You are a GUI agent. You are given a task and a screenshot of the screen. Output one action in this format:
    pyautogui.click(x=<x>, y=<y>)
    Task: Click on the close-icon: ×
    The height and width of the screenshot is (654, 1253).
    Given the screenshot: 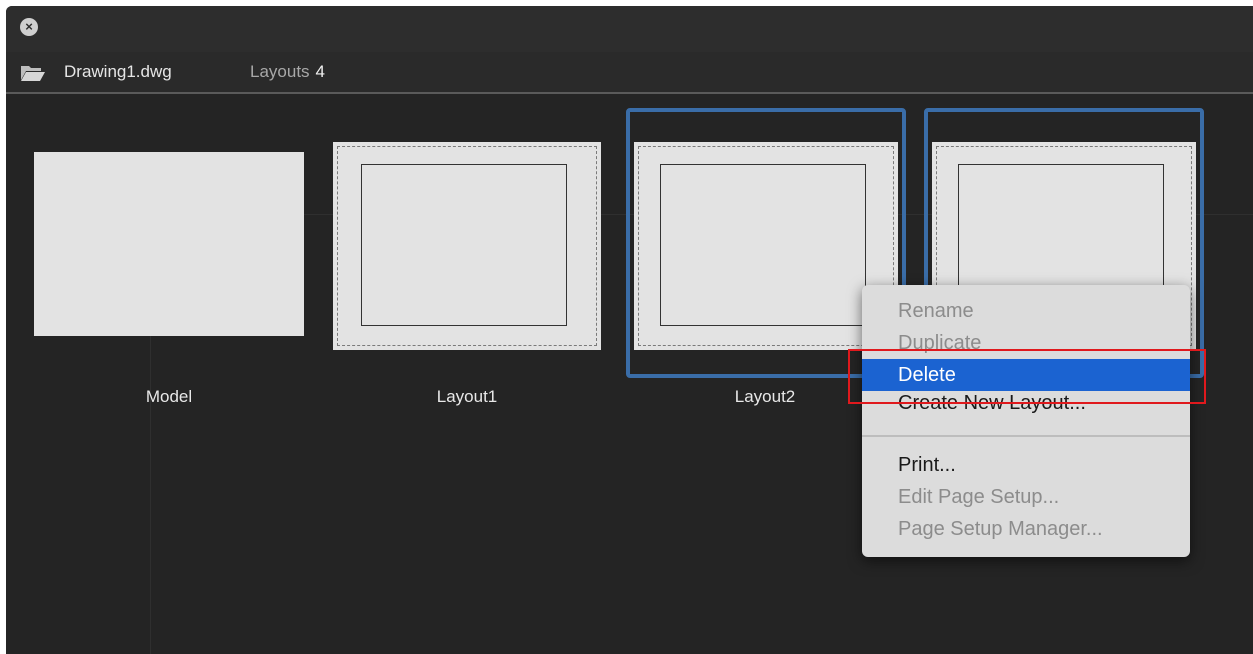 What is the action you would take?
    pyautogui.click(x=29, y=27)
    